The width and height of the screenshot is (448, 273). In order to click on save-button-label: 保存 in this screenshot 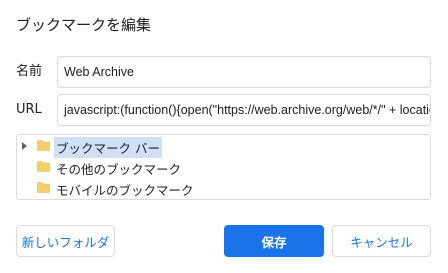, I will do `click(274, 242)`.